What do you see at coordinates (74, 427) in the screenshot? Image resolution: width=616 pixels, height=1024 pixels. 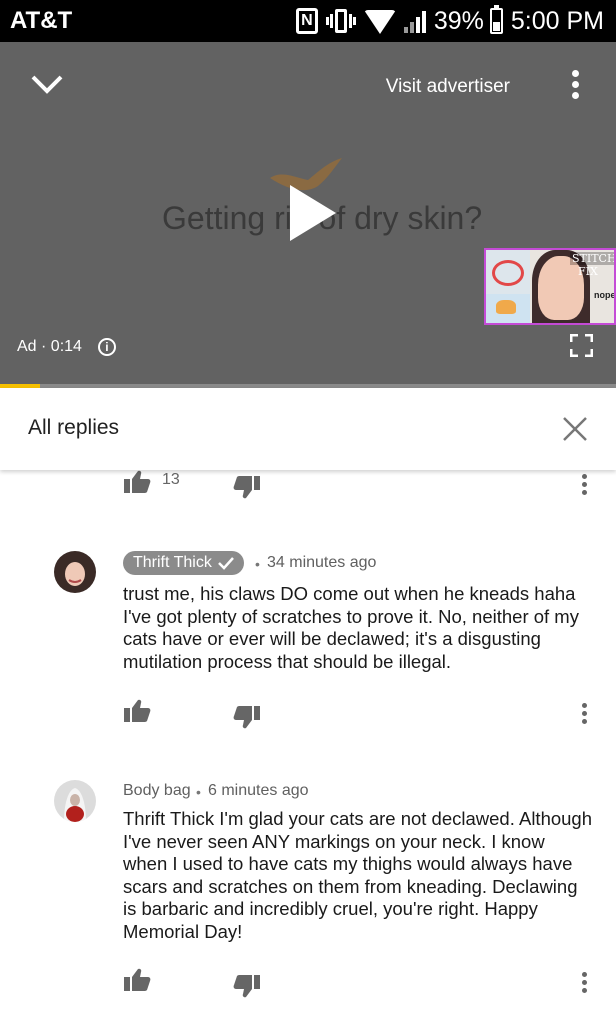 I see `replies-title: All replies` at bounding box center [74, 427].